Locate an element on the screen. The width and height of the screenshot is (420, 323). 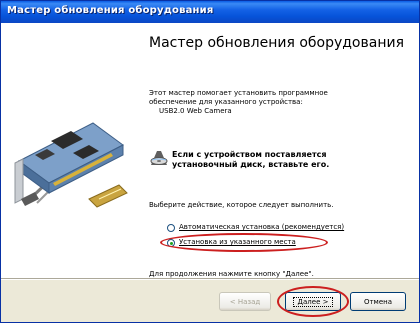
cd-text-line-1: Если с устройством поставляется is located at coordinates (249, 154).